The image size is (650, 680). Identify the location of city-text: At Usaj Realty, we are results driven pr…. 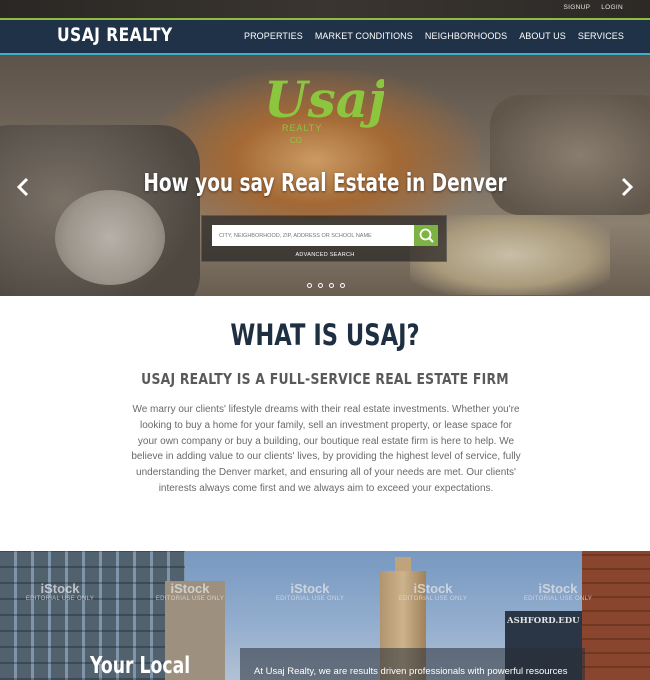
(411, 671).